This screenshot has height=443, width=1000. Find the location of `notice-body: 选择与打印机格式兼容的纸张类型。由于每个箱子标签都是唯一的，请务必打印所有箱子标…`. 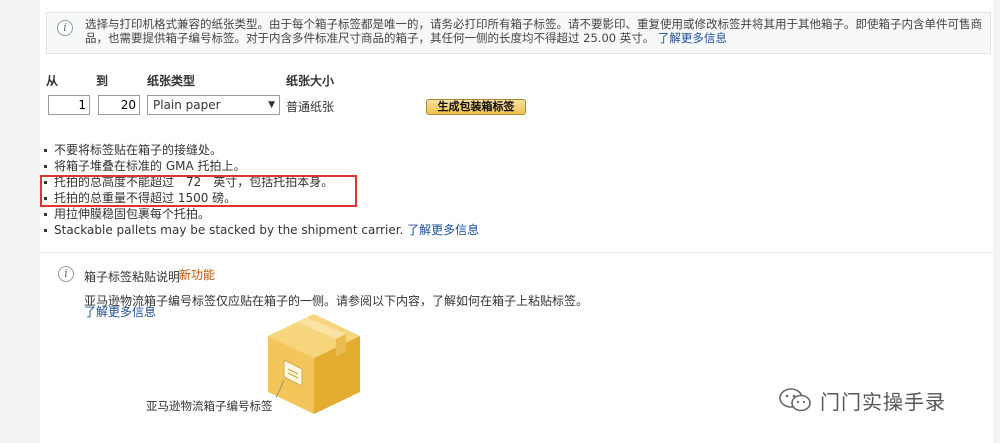

notice-body: 选择与打印机格式兼容的纸张类型。由于每个箱子标签都是唯一的，请务必打印所有箱子标… is located at coordinates (533, 31).